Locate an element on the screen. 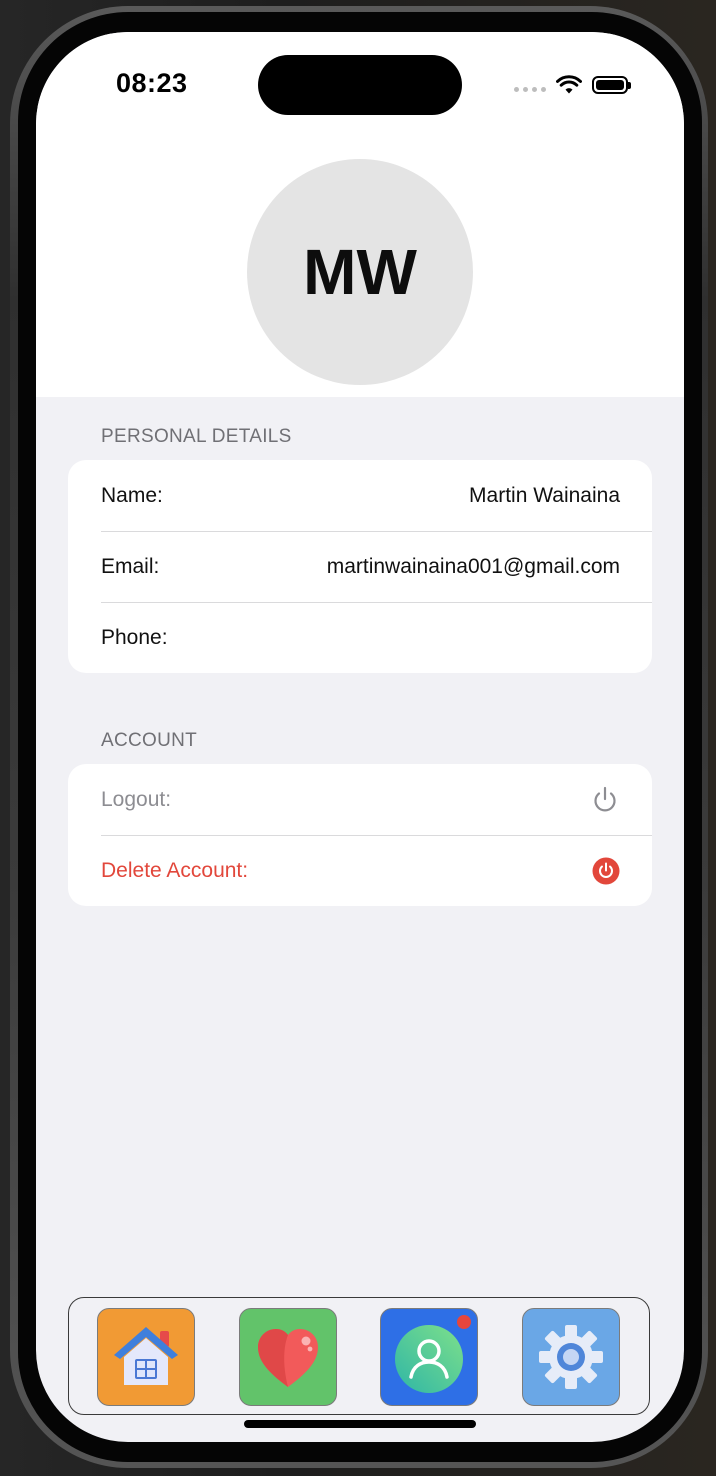  email-value: martinwainaina001@gmail.com is located at coordinates (473, 566).